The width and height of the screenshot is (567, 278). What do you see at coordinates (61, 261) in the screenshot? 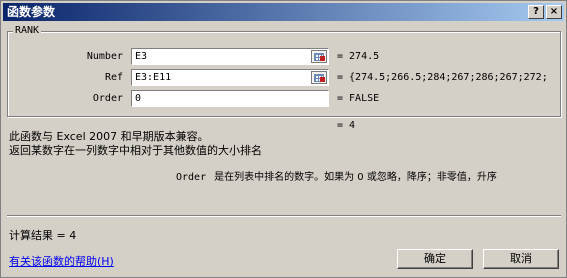
I see `function-help-link: 有关该函数的帮助(H)` at bounding box center [61, 261].